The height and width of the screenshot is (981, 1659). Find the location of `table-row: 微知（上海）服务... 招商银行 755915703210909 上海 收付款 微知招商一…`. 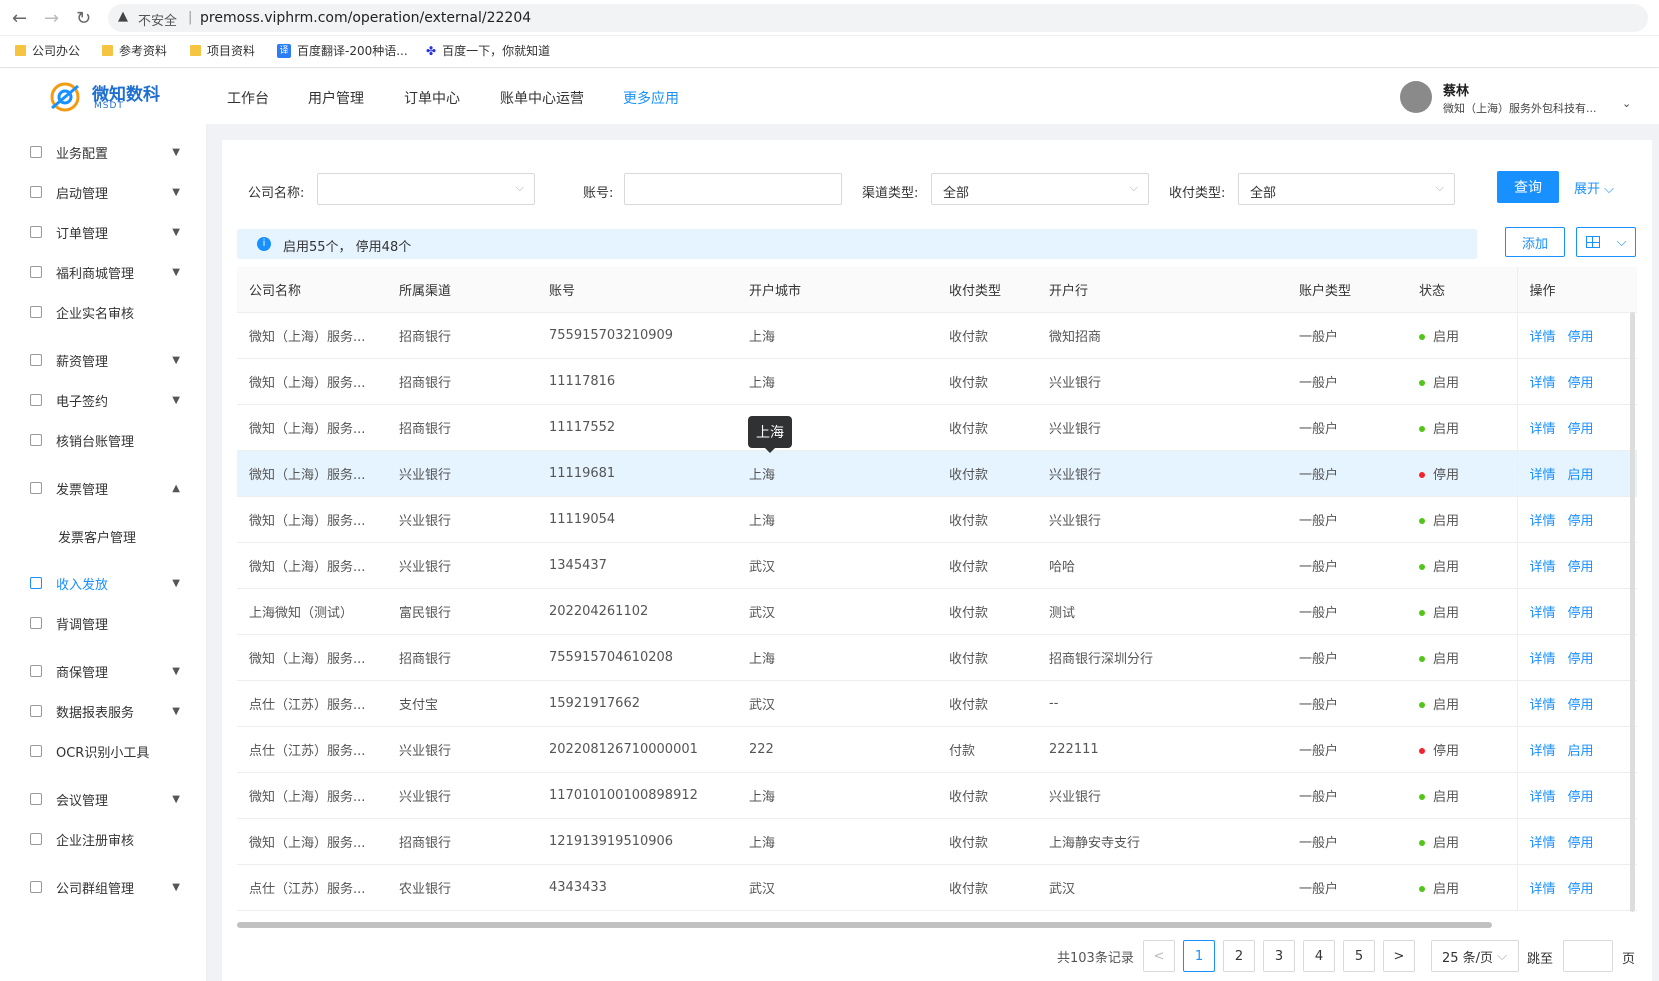

table-row: 微知（上海）服务... 招商银行 755915703210909 上海 收付款 微知招商一… is located at coordinates (937, 335).